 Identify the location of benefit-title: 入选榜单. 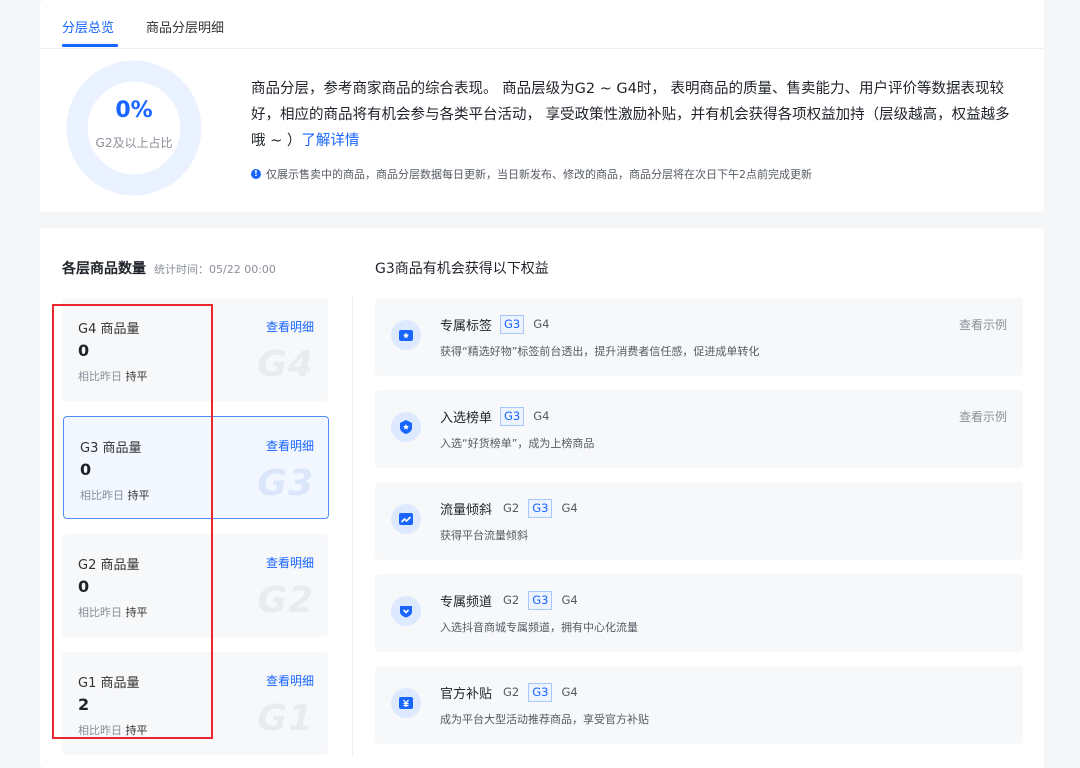
(466, 418).